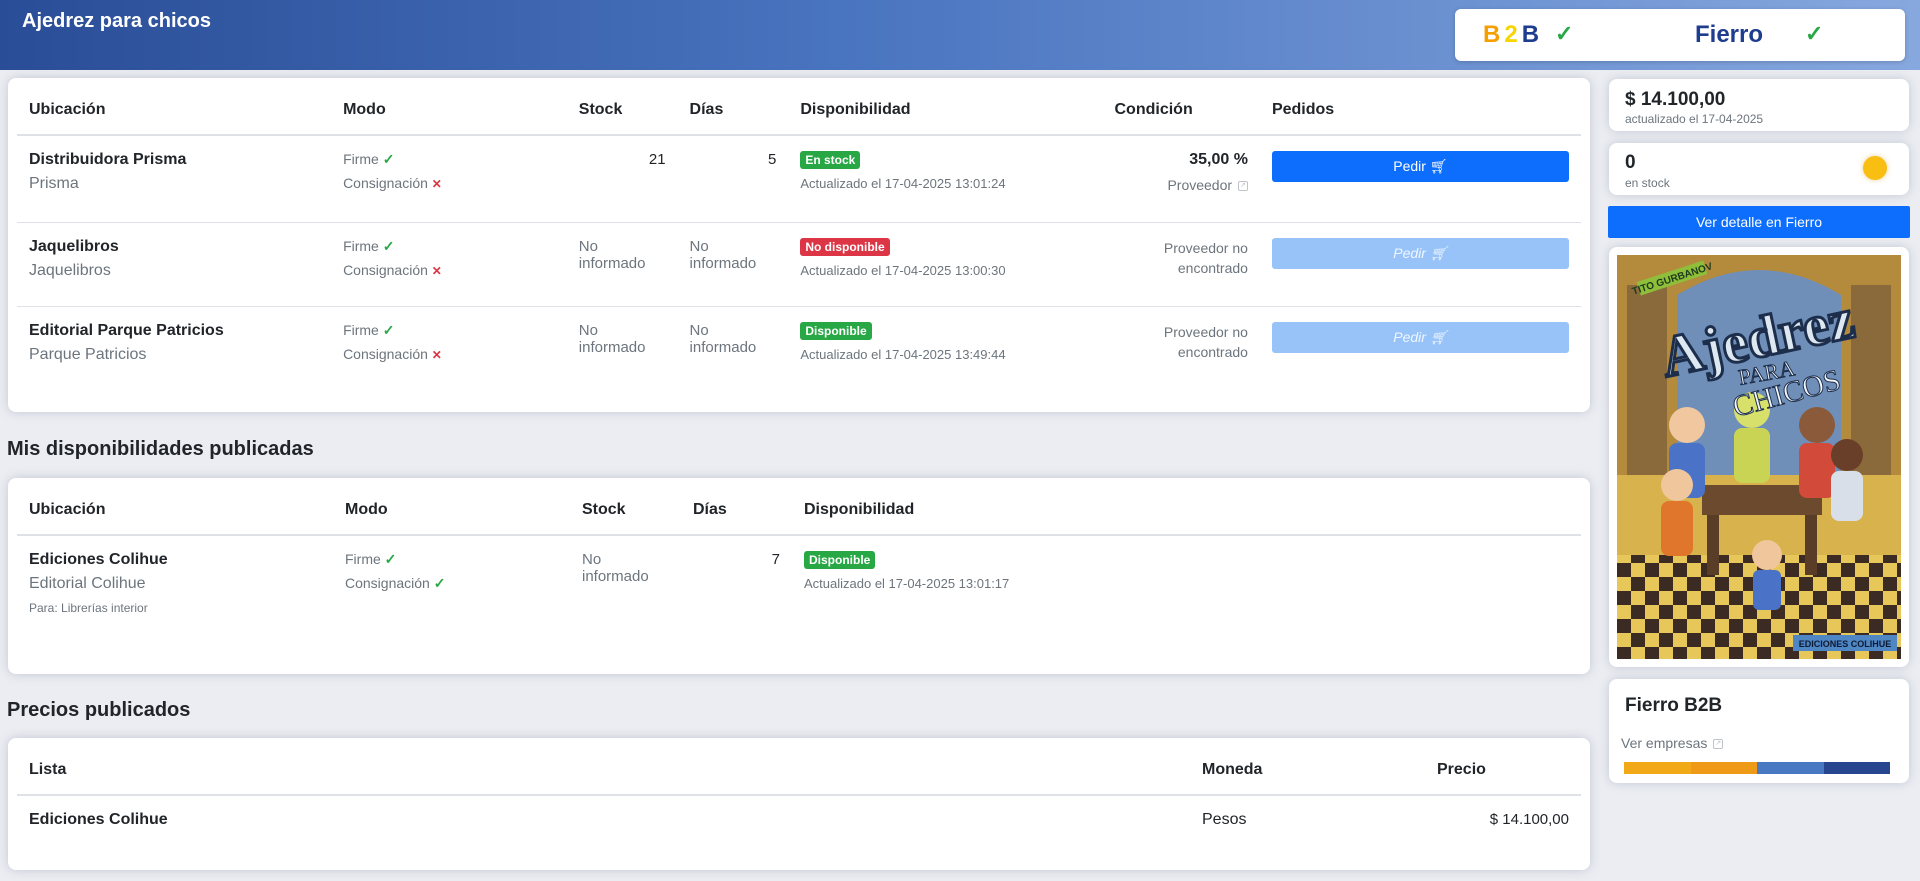 The height and width of the screenshot is (881, 1920). Describe the element at coordinates (960, 35) in the screenshot. I see `page-header: Ajedrez para chicos B2B ✓ Fierro ✓` at that location.